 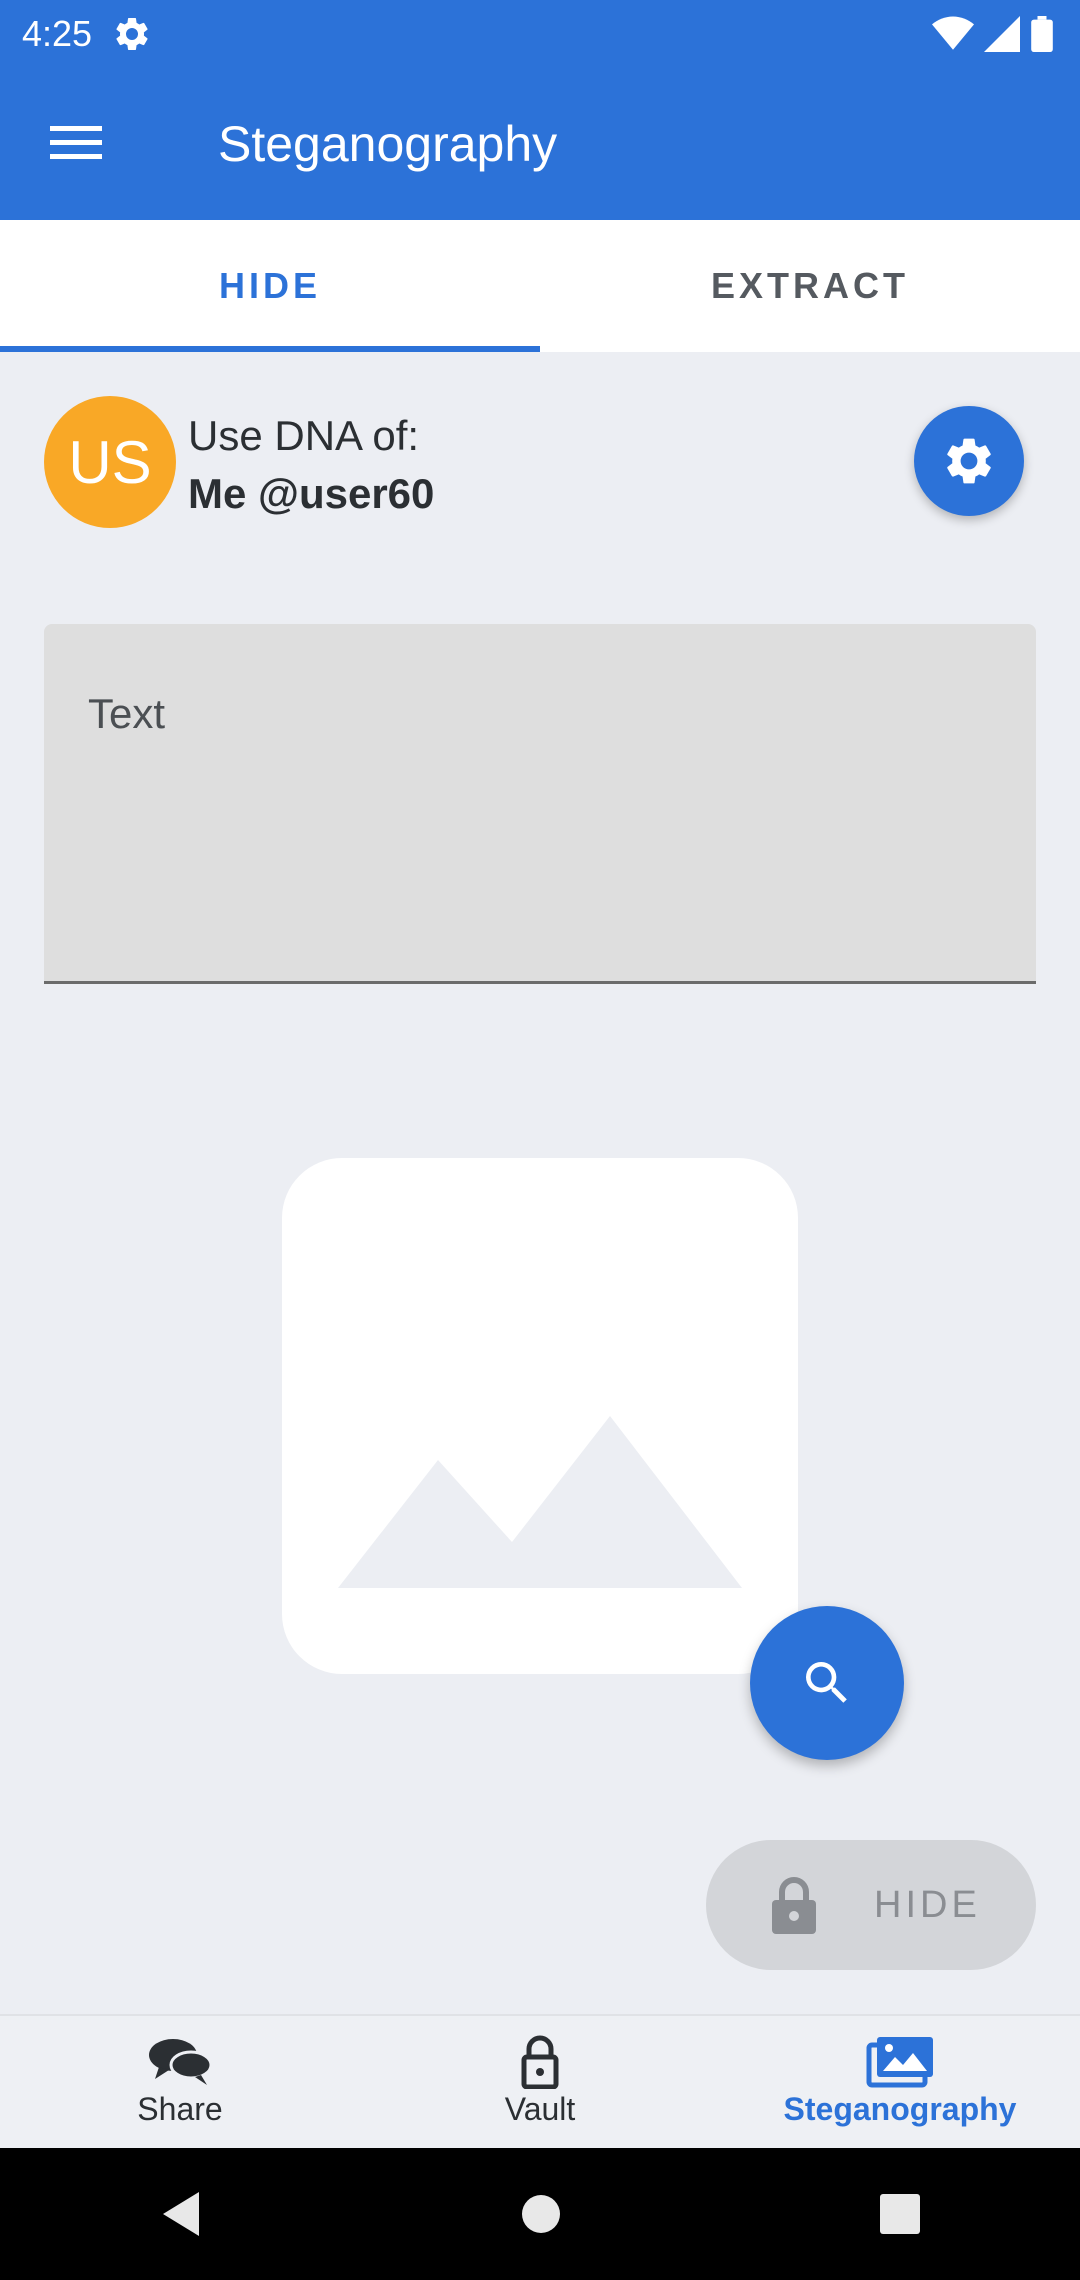 I want to click on tab-hide-label: HIDE, so click(x=269, y=285).